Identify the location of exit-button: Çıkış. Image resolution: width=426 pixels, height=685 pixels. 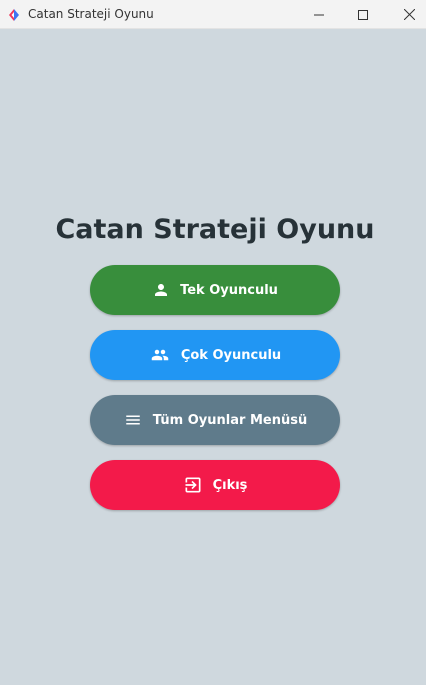
(215, 485).